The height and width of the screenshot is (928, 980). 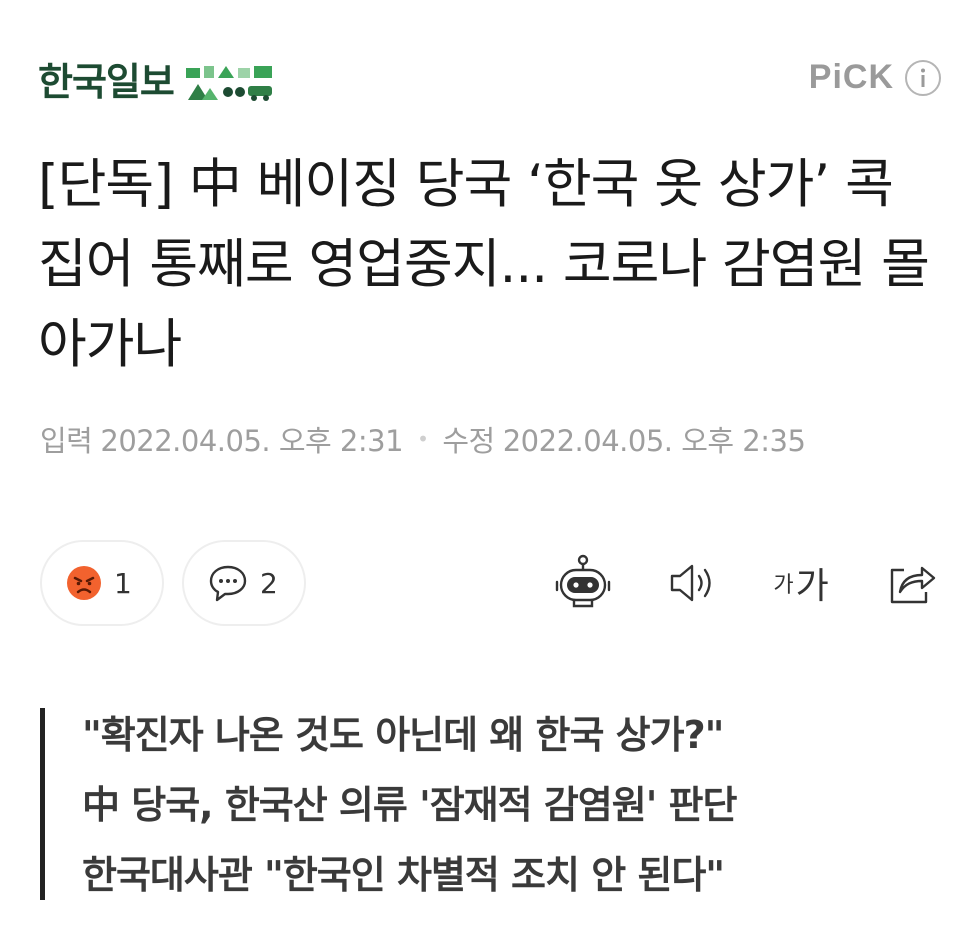 What do you see at coordinates (690, 583) in the screenshot?
I see `speaker-icon` at bounding box center [690, 583].